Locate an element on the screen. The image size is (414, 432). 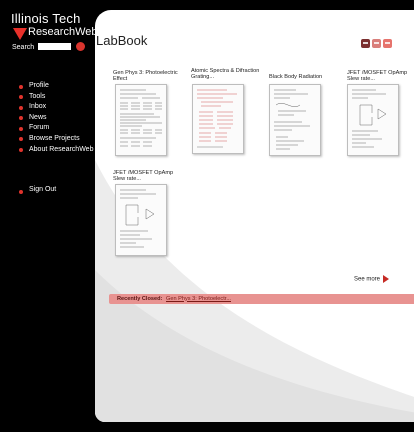
nav-item-forum: Forum is located at coordinates (56, 128).